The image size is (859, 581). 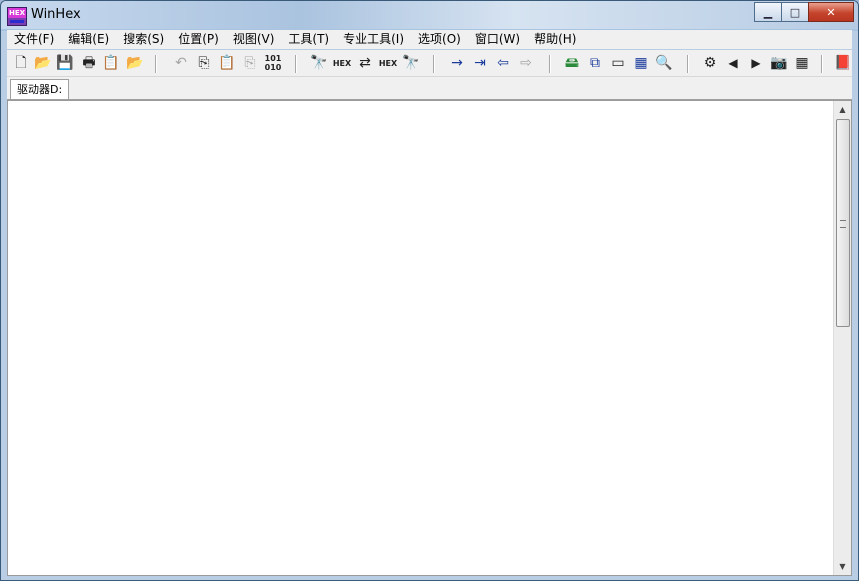 What do you see at coordinates (273, 63) in the screenshot?
I see `binary-icon: 101 010` at bounding box center [273, 63].